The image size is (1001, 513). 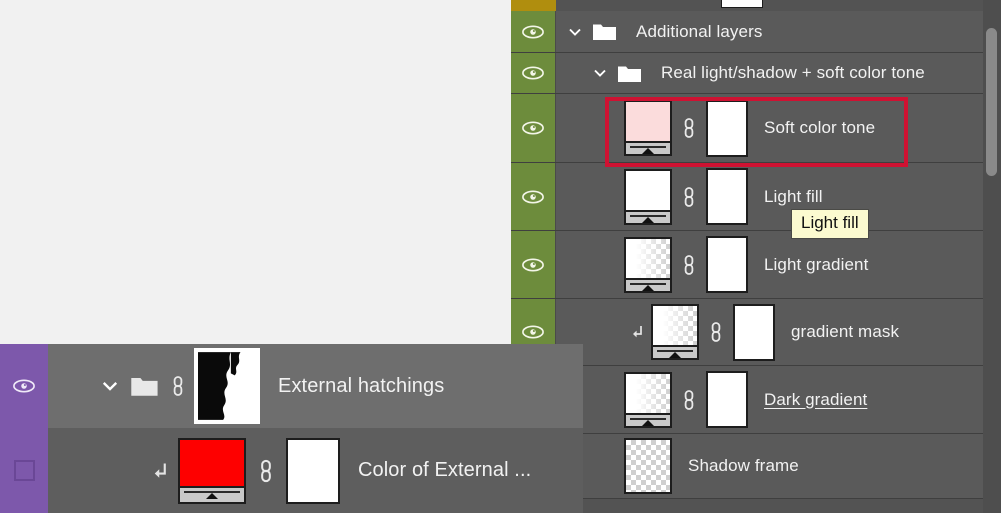 I want to click on layer-name: Soft color tone, so click(x=820, y=127).